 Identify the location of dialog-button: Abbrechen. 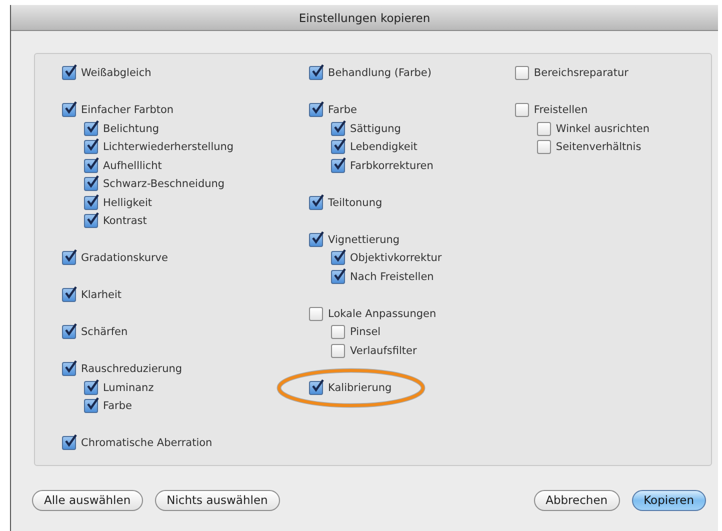
(577, 500).